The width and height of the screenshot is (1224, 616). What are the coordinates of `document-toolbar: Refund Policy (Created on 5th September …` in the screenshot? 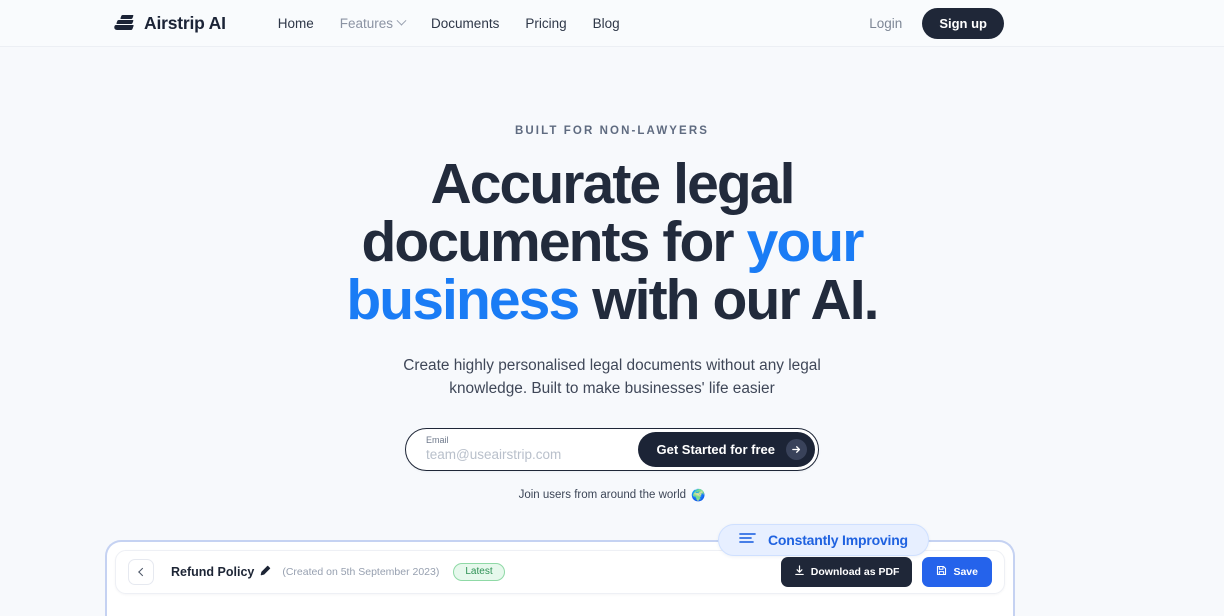 It's located at (560, 572).